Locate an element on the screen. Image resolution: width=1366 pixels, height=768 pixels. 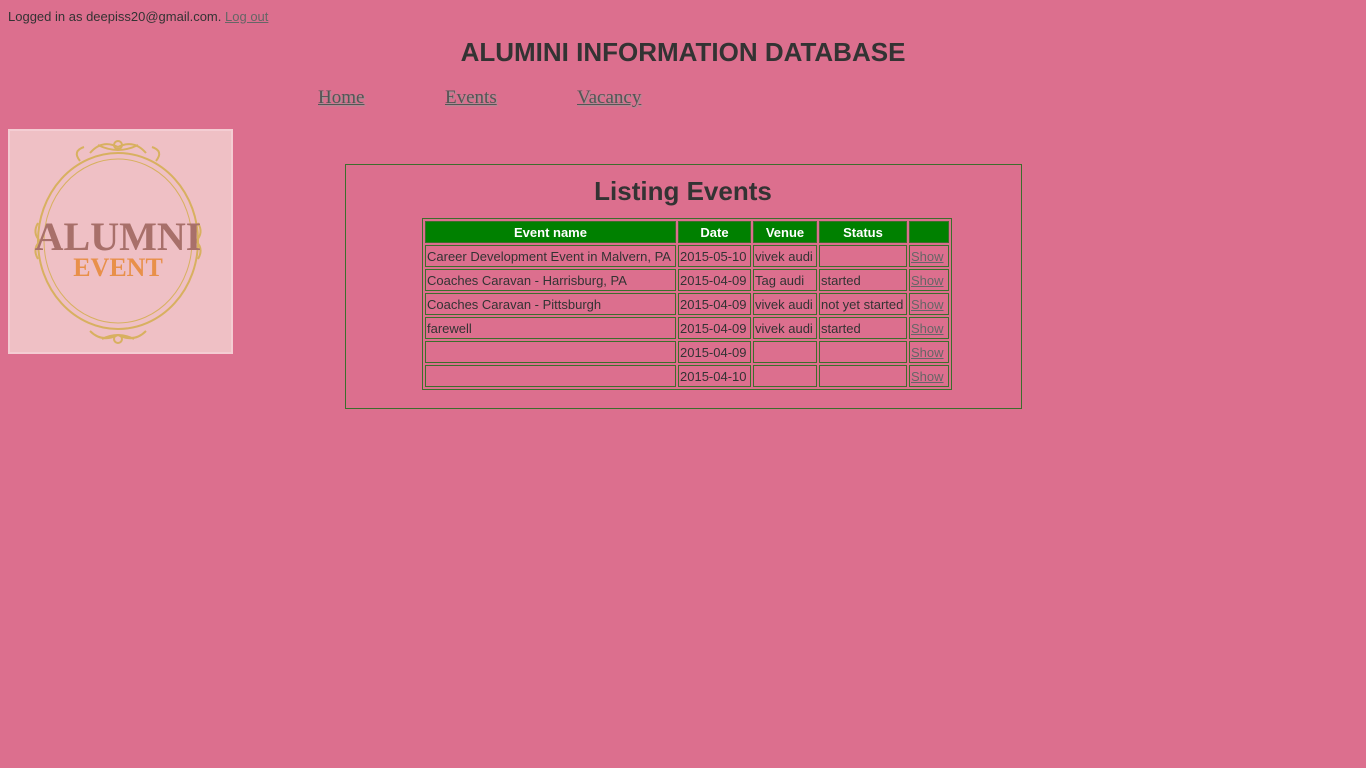
table-header-row: Event name Date Venue Status is located at coordinates (687, 232).